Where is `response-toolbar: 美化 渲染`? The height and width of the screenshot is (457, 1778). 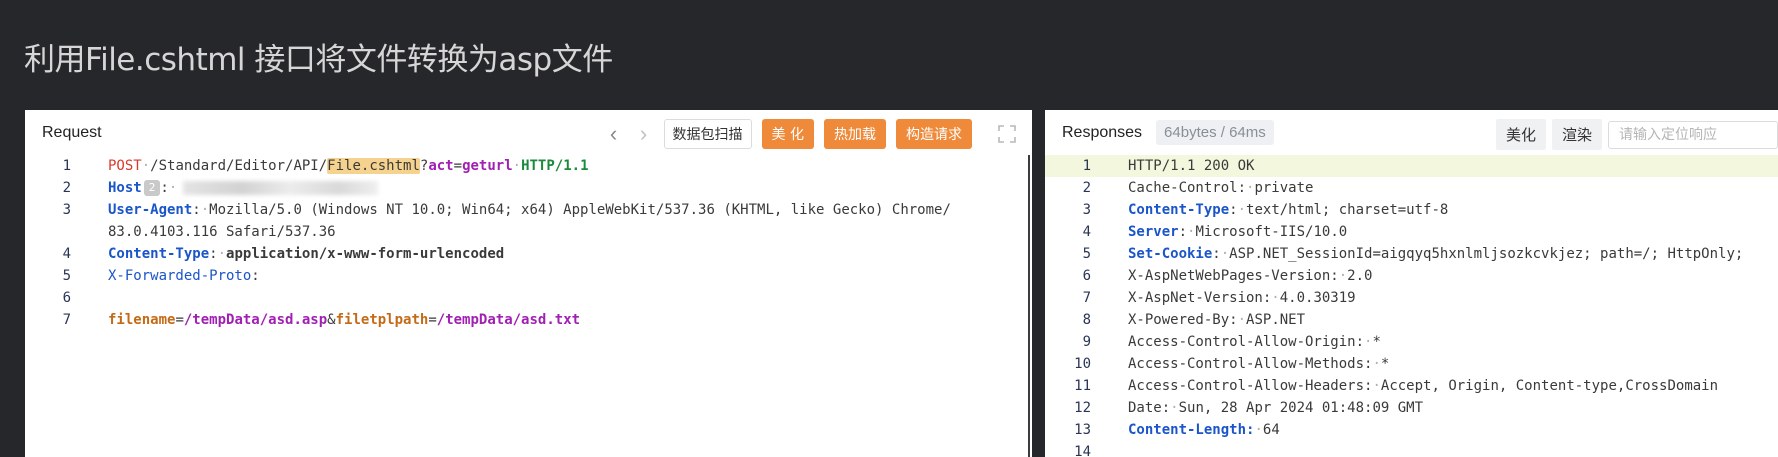 response-toolbar: 美化 渲染 is located at coordinates (1636, 134).